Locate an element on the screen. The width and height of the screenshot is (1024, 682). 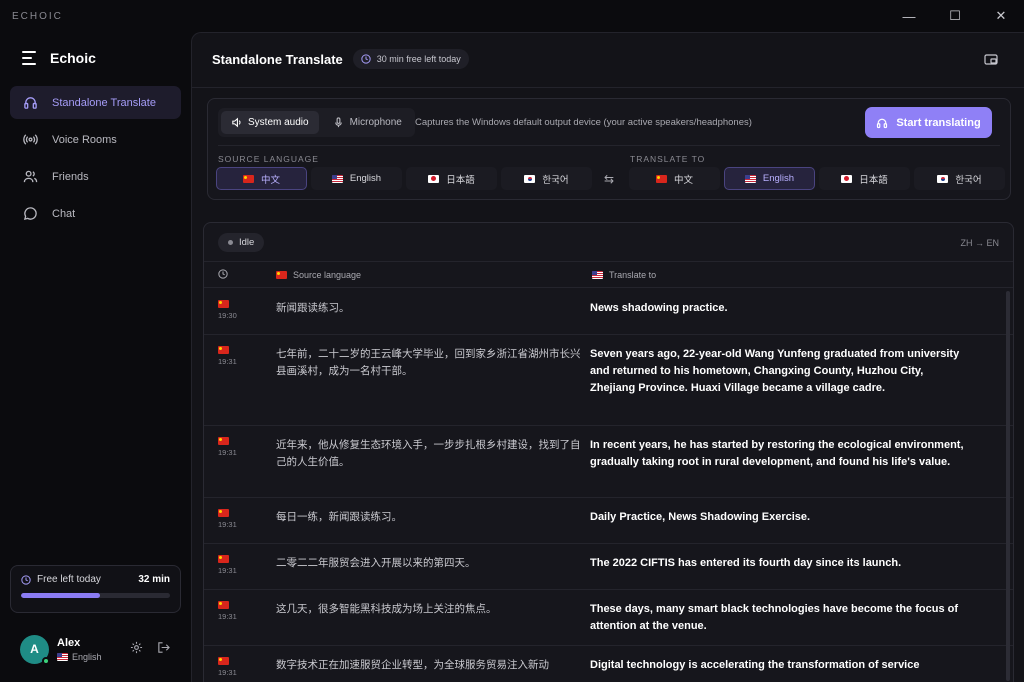
source-lang-en: English is located at coordinates (356, 178).